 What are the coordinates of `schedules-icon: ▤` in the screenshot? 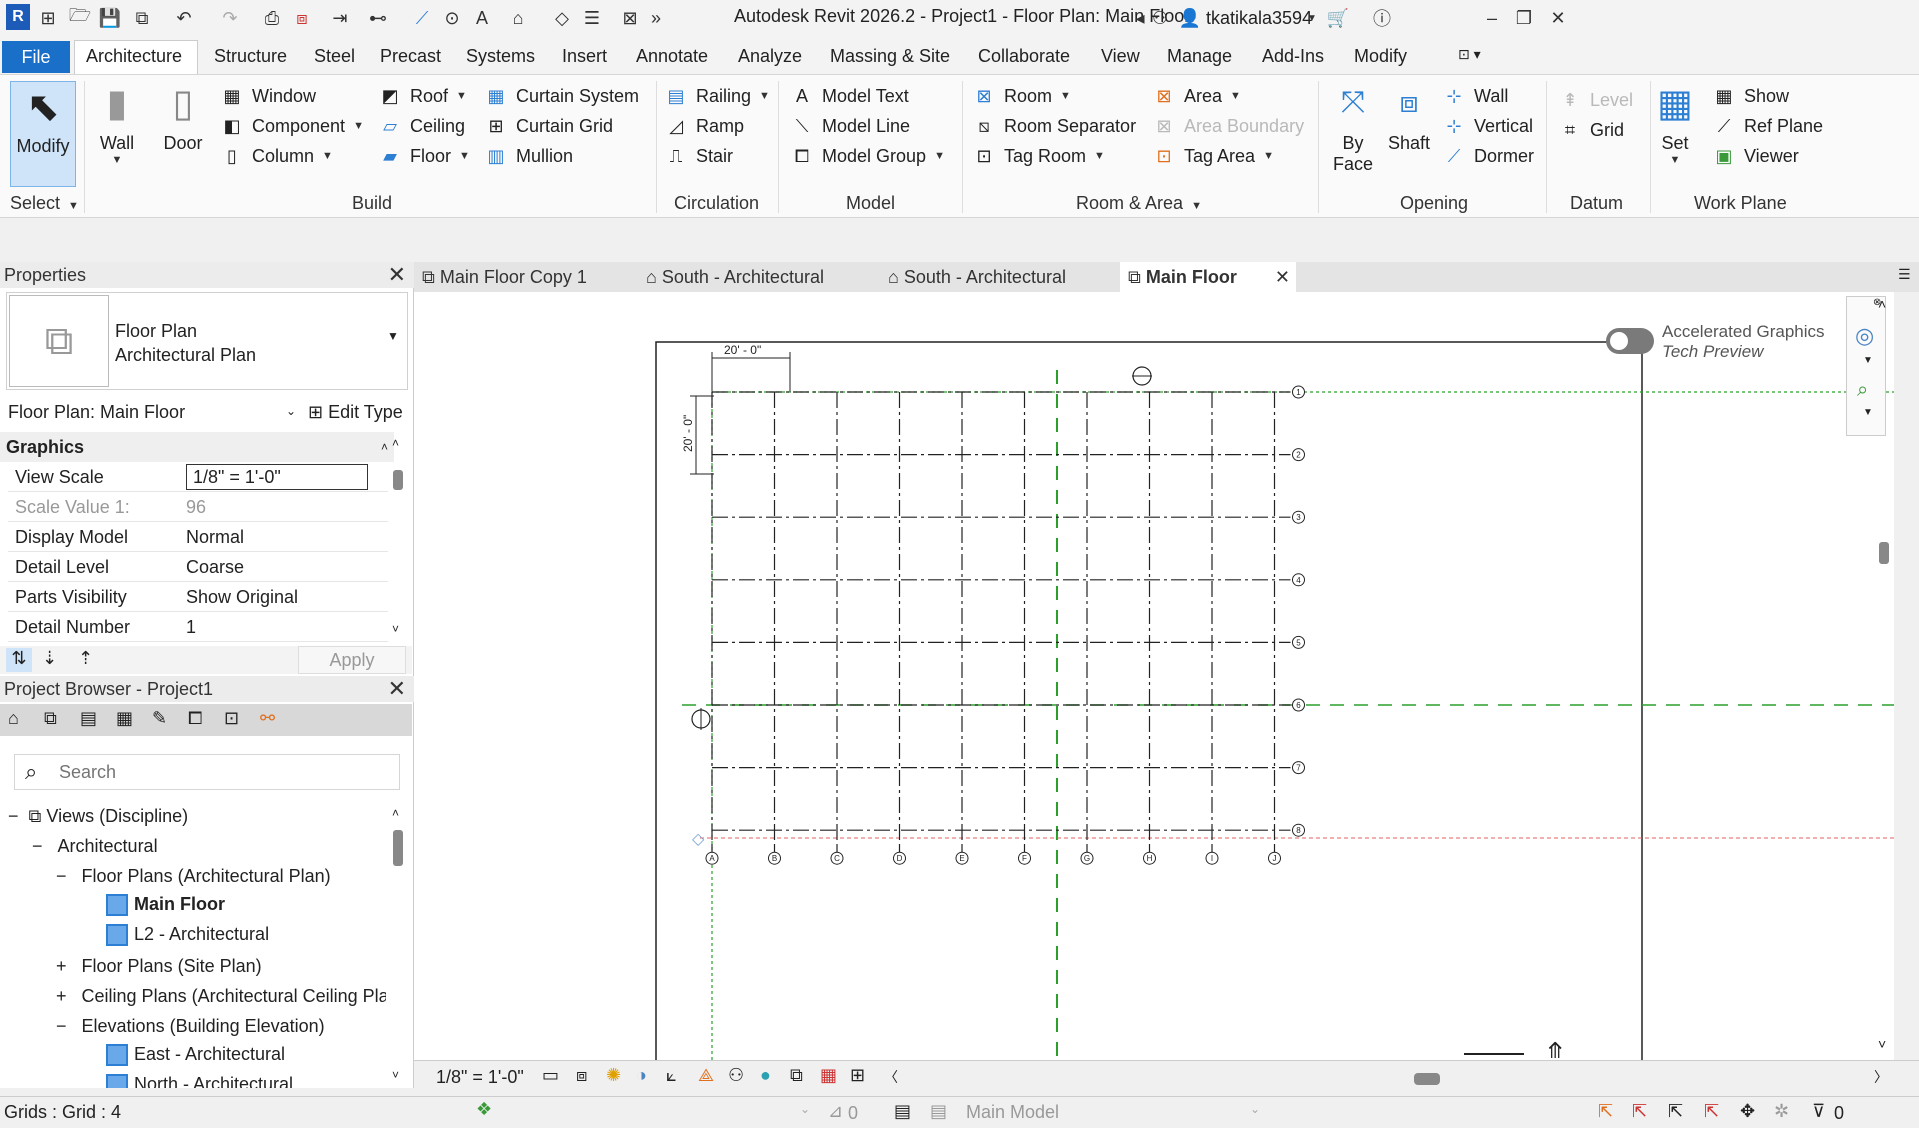 It's located at (88, 718).